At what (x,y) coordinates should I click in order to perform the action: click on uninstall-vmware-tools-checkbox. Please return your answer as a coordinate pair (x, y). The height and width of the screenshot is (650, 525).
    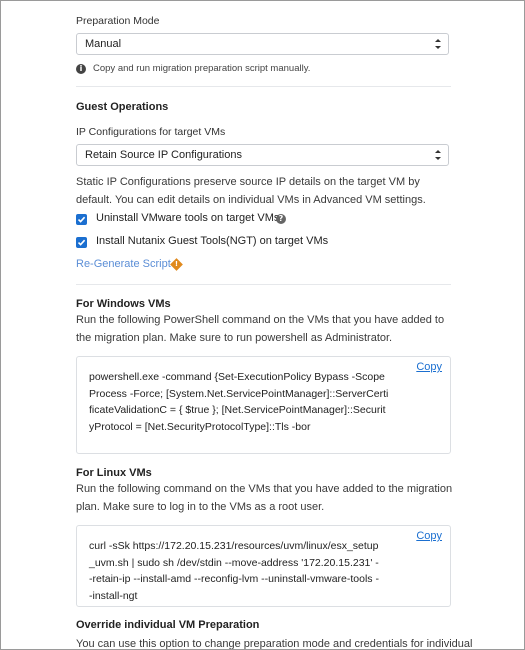
    Looking at the image, I should click on (81, 219).